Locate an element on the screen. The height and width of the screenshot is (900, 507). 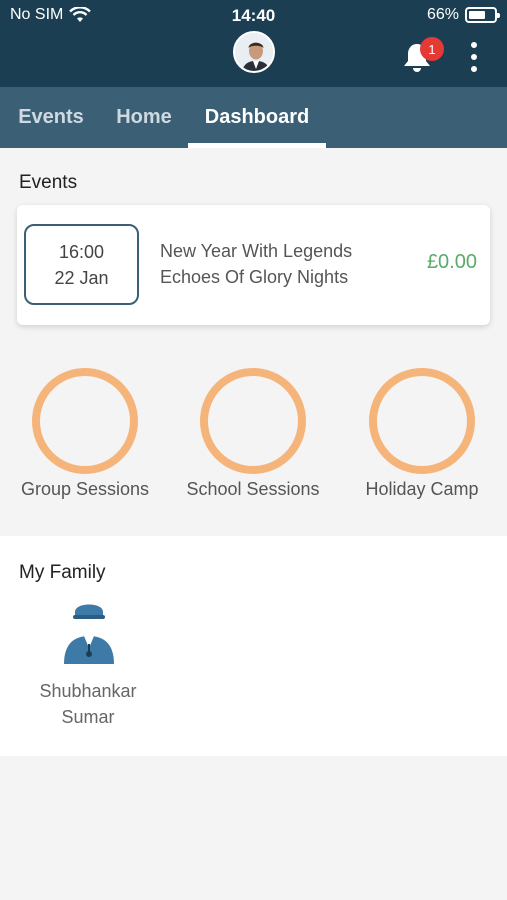
member-avatar-icon is located at coordinates (89, 634).